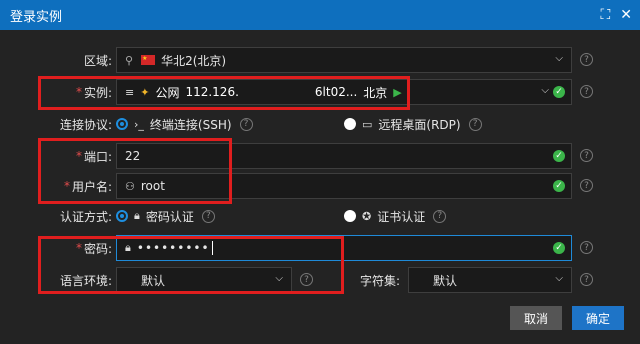 The width and height of the screenshot is (640, 344). What do you see at coordinates (367, 124) in the screenshot?
I see `monitor-icon: ▭` at bounding box center [367, 124].